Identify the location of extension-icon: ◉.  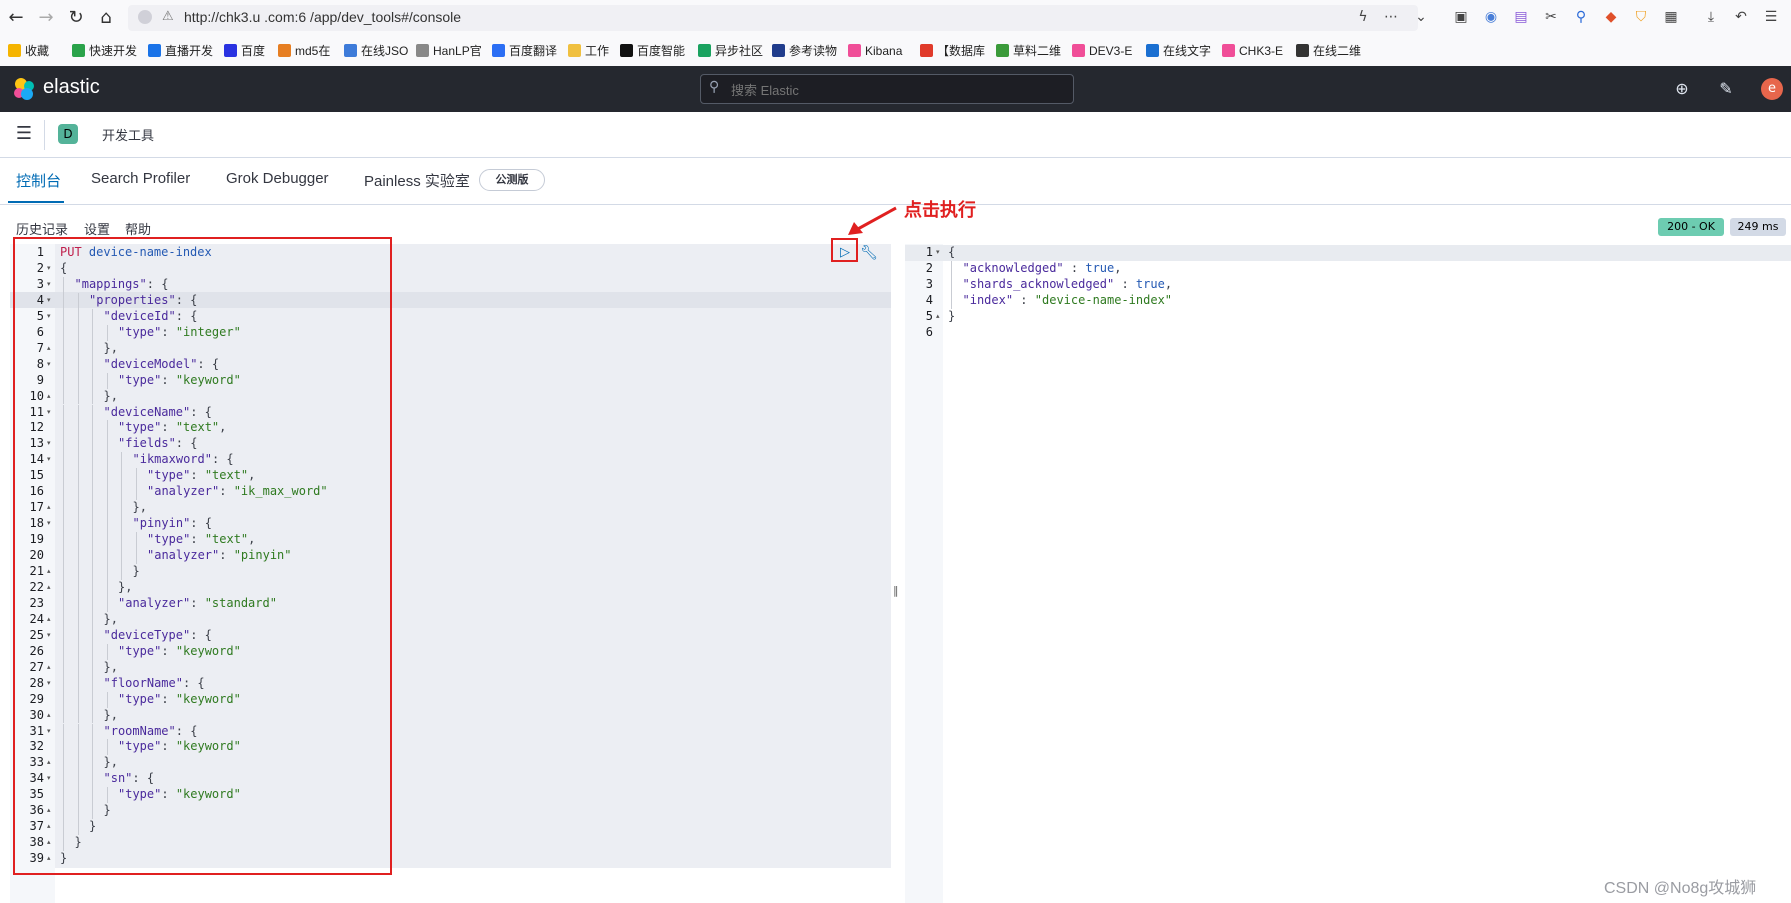
(1491, 17).